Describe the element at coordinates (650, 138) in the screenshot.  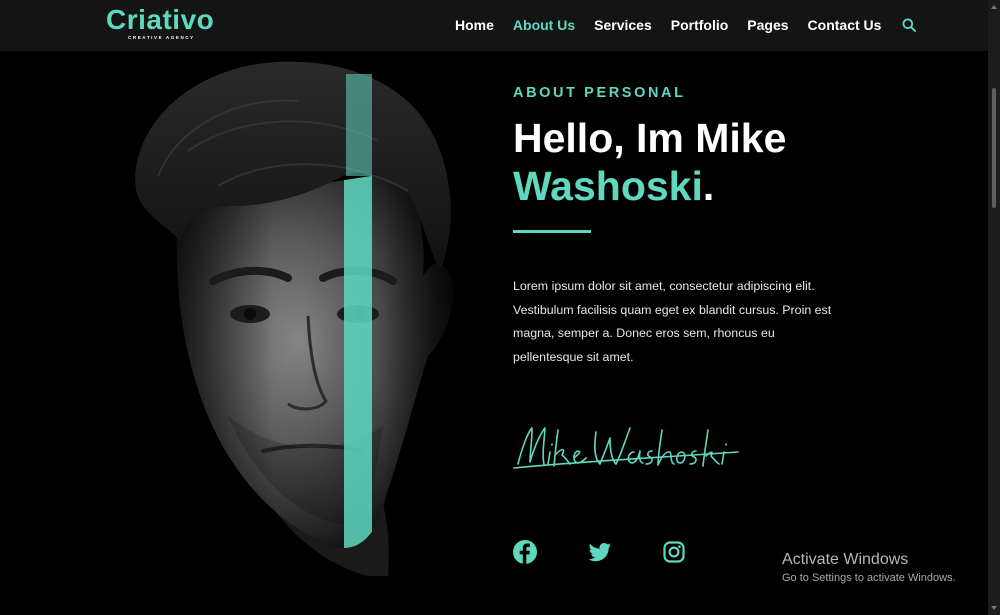
I see `hero-title-line1: Hello, Im Mike` at that location.